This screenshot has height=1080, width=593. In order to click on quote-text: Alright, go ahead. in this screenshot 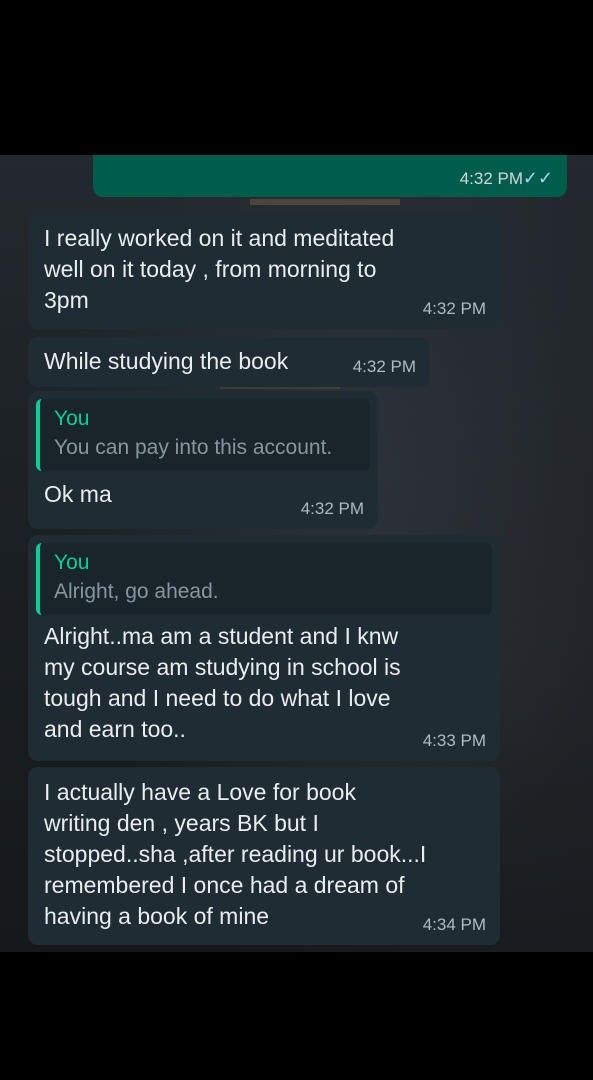, I will do `click(136, 591)`.